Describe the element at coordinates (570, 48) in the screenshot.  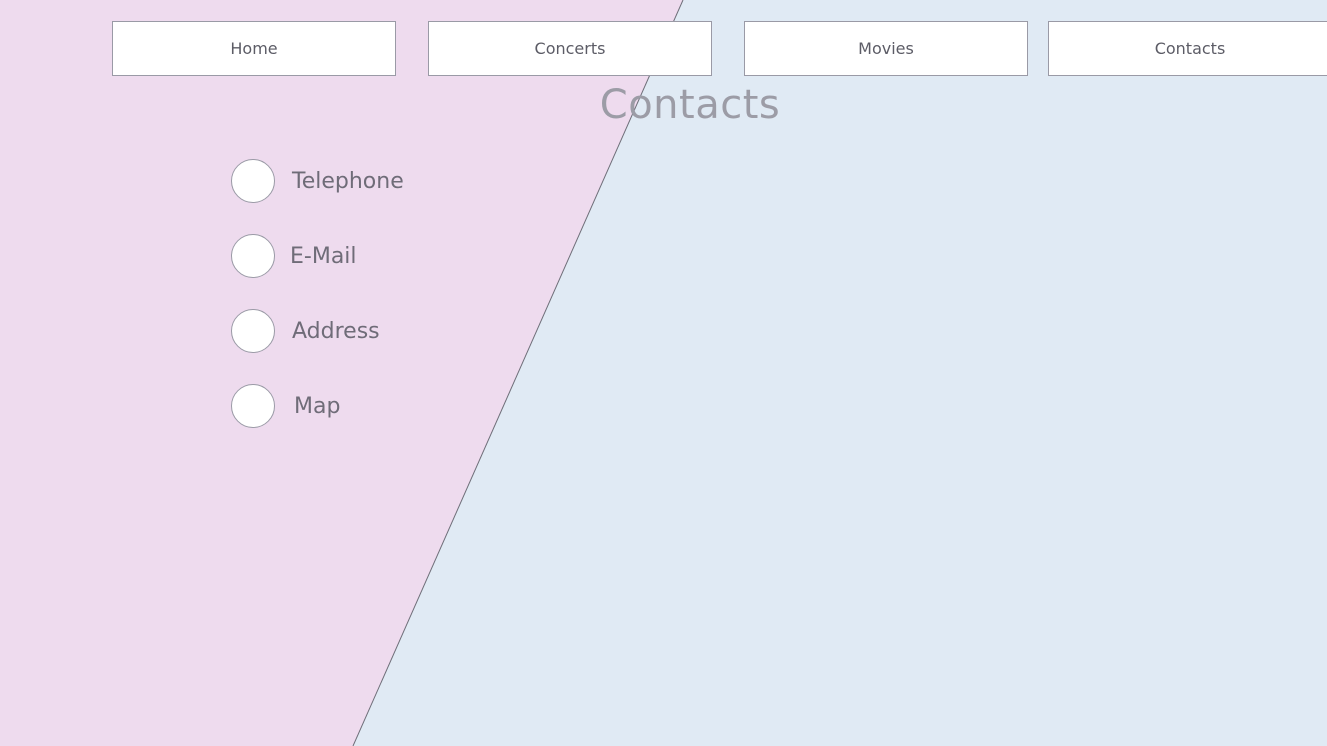
I see `nav-concerts-button: Concerts` at that location.